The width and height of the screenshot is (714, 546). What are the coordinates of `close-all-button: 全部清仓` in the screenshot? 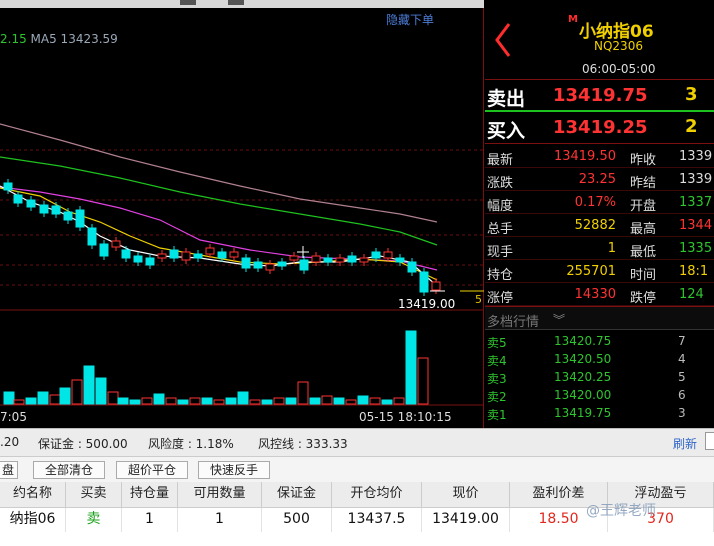 It's located at (69, 470).